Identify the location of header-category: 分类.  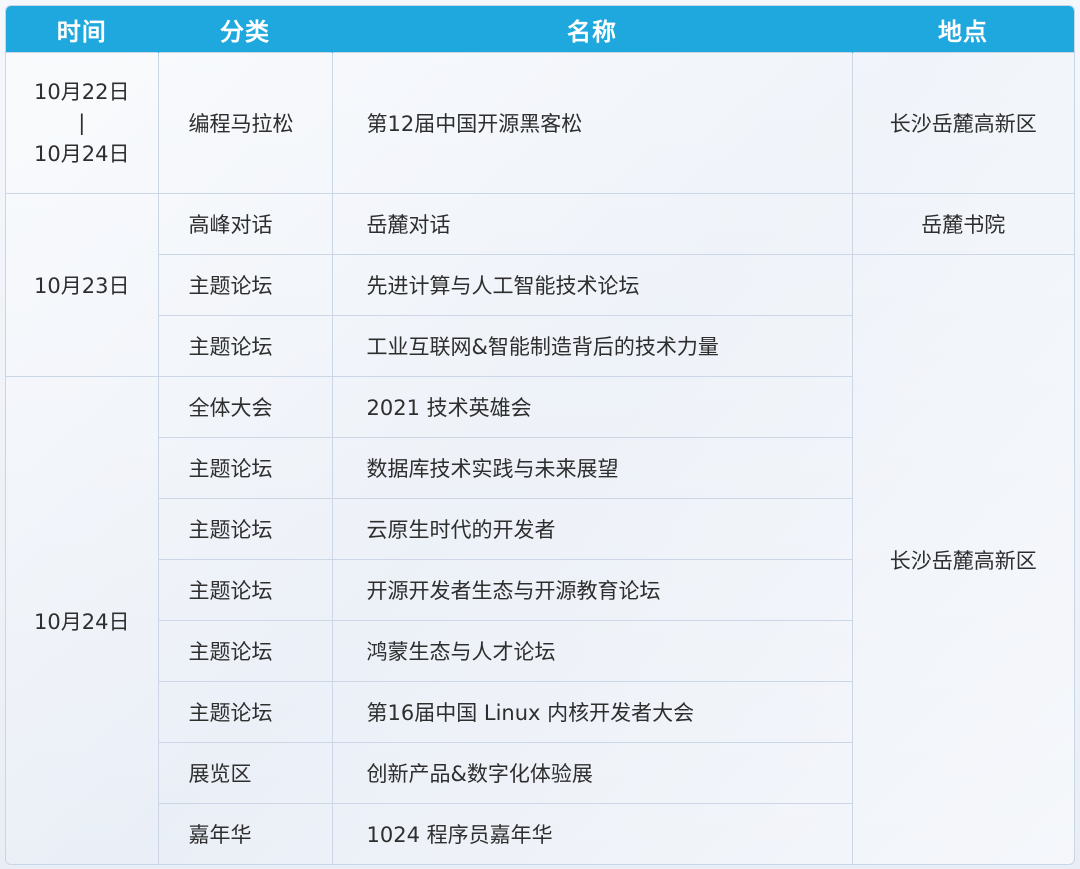
(245, 29).